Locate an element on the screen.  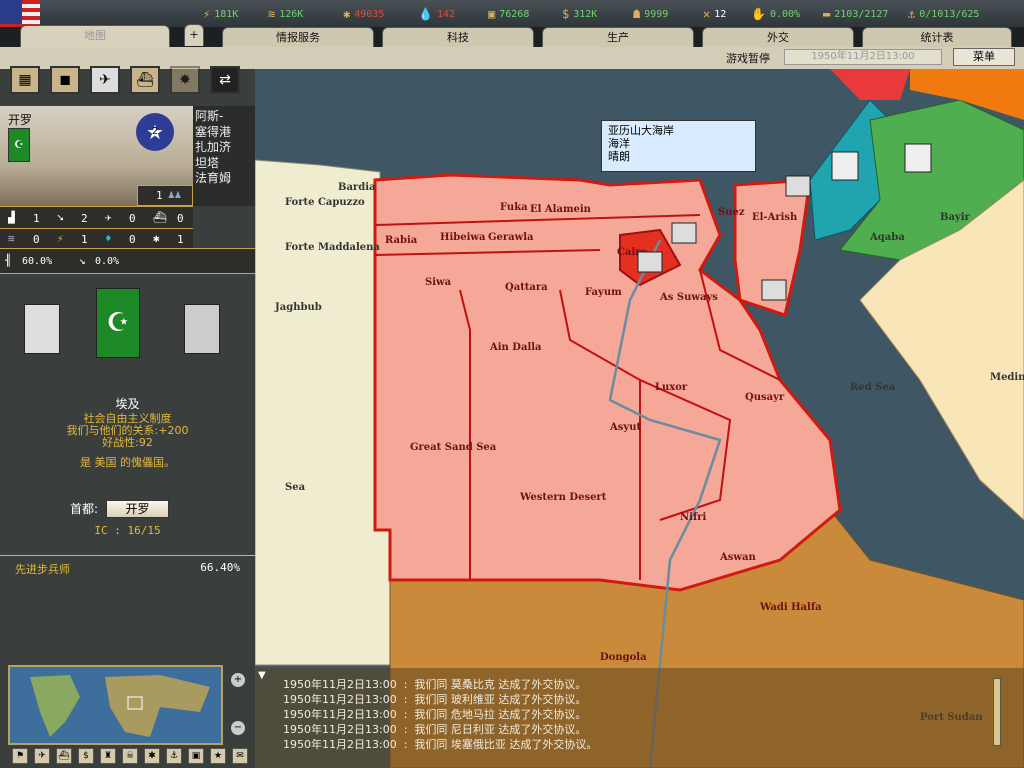
infantry-icon: ♟♟ is located at coordinates (175, 194).